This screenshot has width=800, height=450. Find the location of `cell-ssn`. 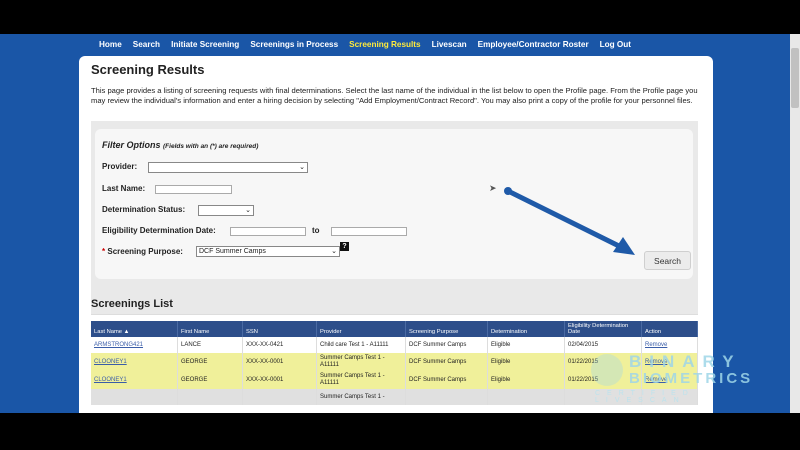

cell-ssn is located at coordinates (279, 397).